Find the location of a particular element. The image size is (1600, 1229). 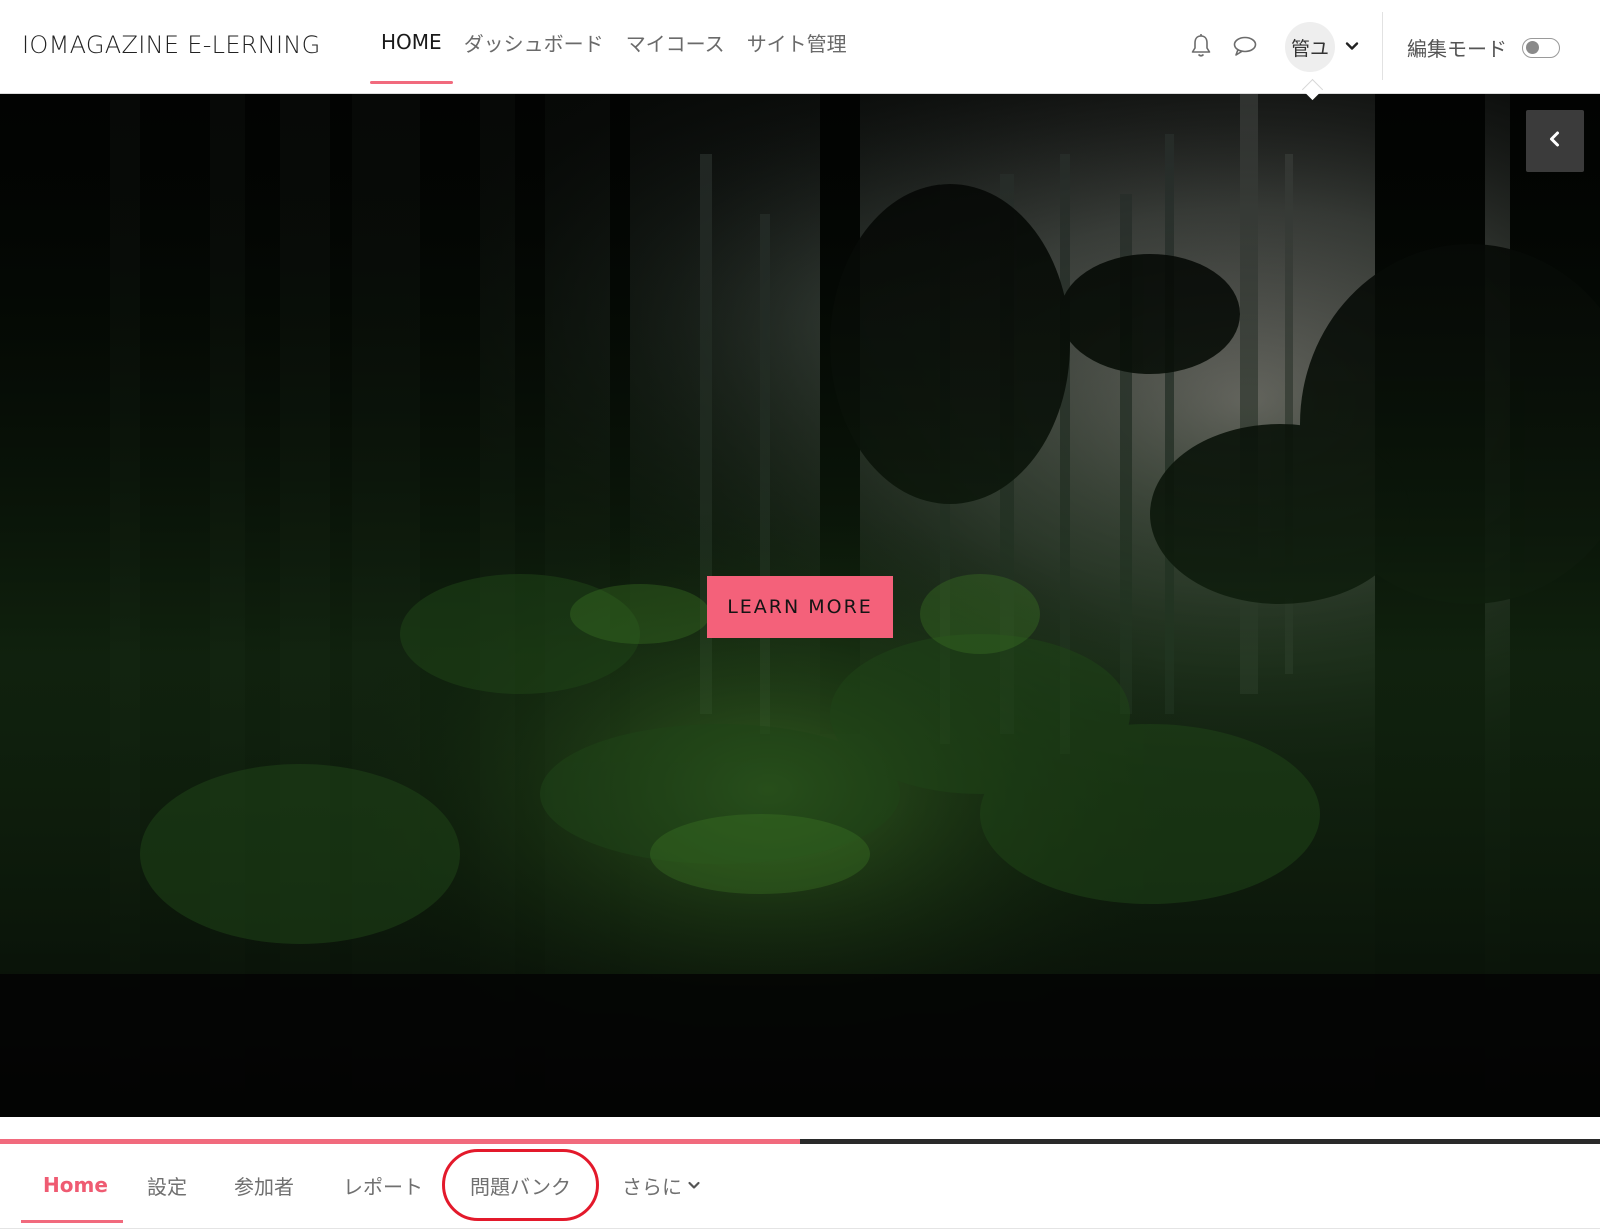

nav-item-home: HOME is located at coordinates (411, 47).